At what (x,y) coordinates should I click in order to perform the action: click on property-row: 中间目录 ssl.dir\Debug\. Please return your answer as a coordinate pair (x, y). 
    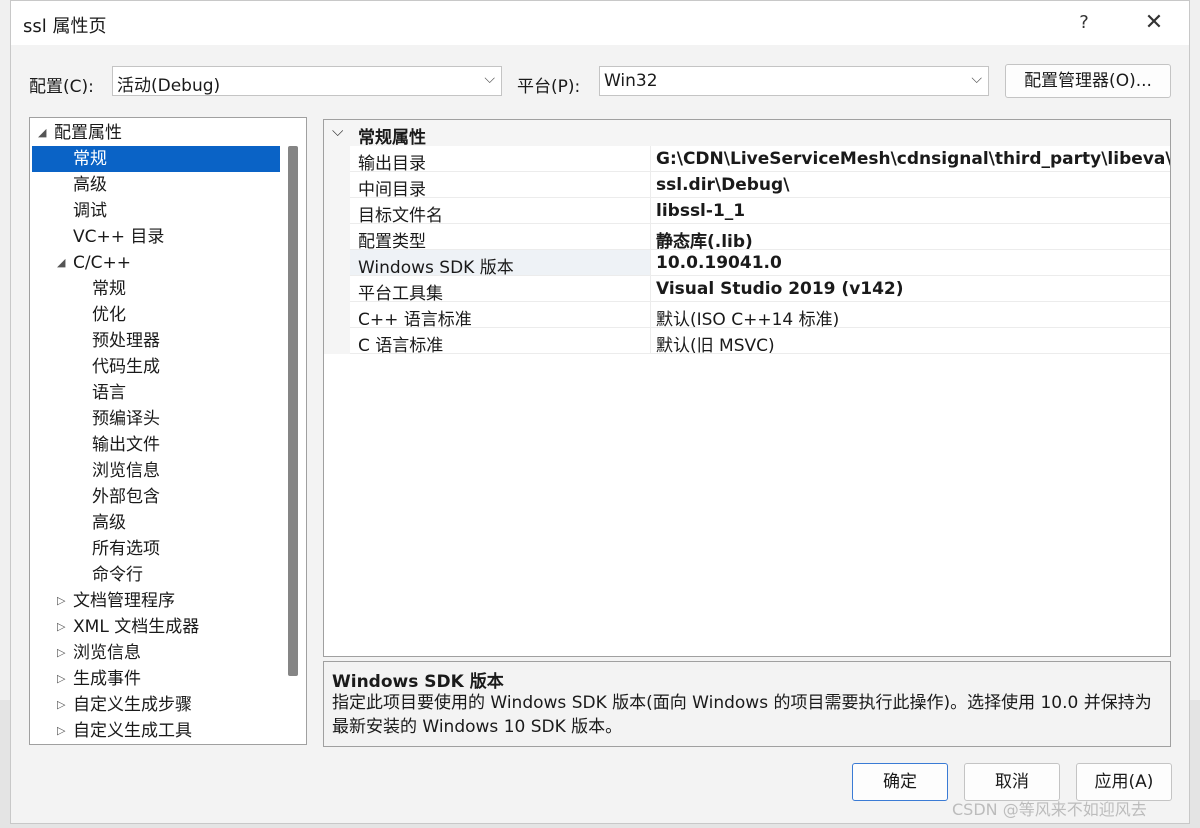
    Looking at the image, I should click on (747, 186).